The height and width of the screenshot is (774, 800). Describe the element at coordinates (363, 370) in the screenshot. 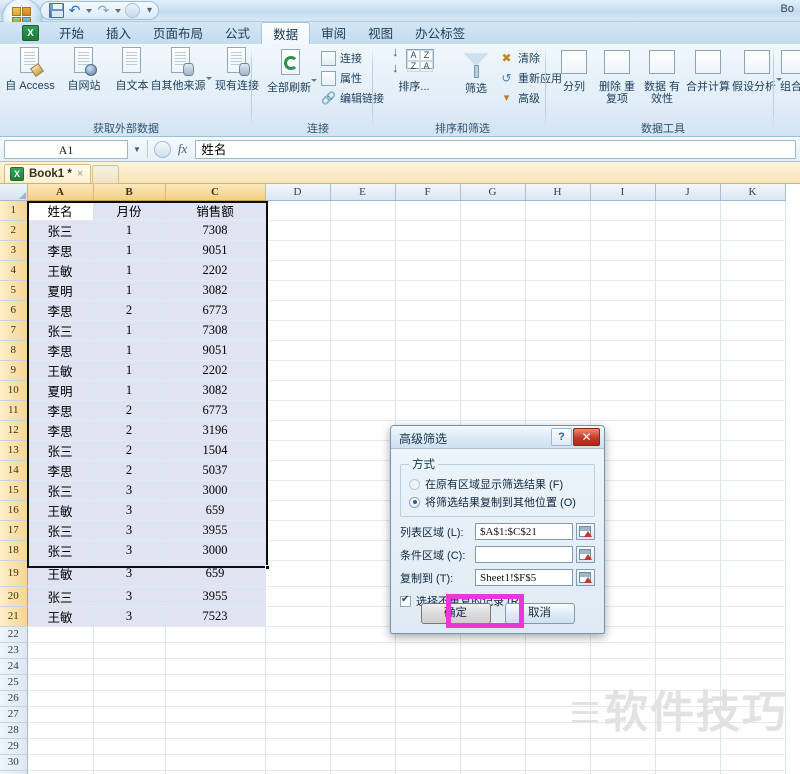

I see `cell-e9` at that location.